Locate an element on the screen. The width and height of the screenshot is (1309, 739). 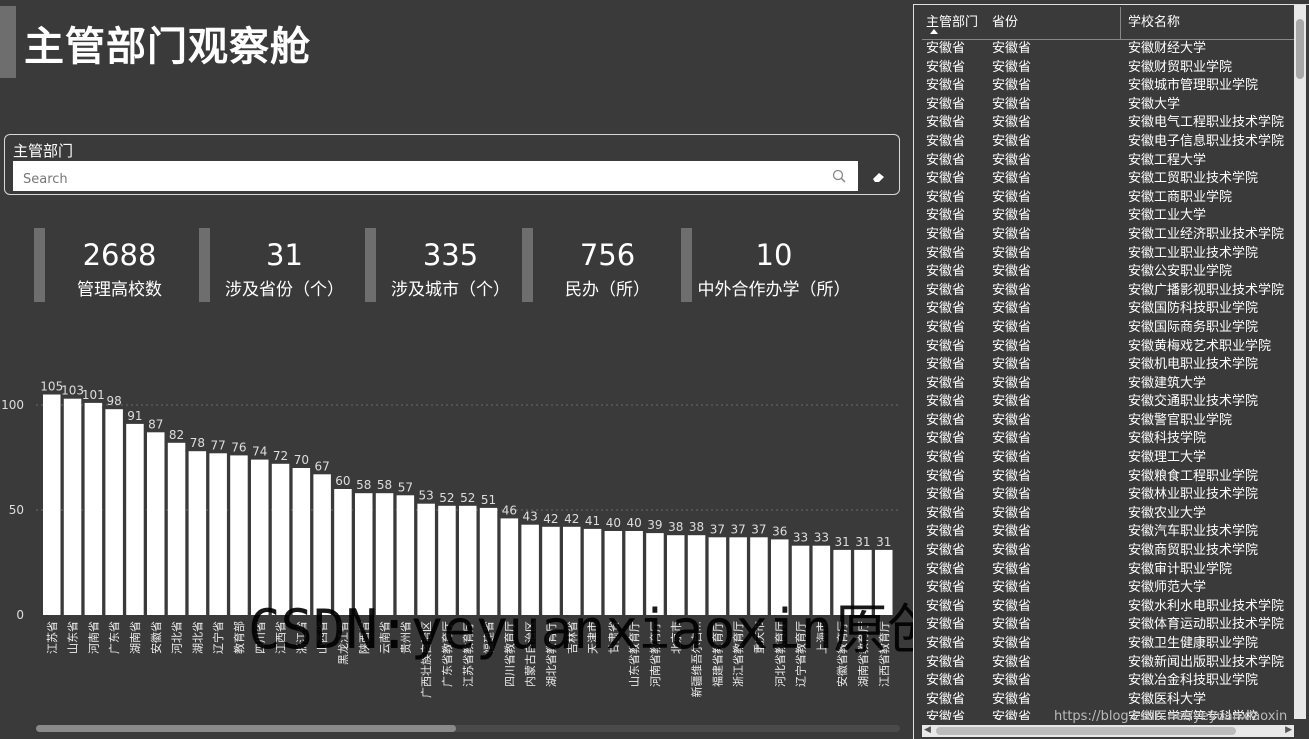
table-row: 安徽省 安徽省 安徽建筑大学 is located at coordinates (1108, 384).